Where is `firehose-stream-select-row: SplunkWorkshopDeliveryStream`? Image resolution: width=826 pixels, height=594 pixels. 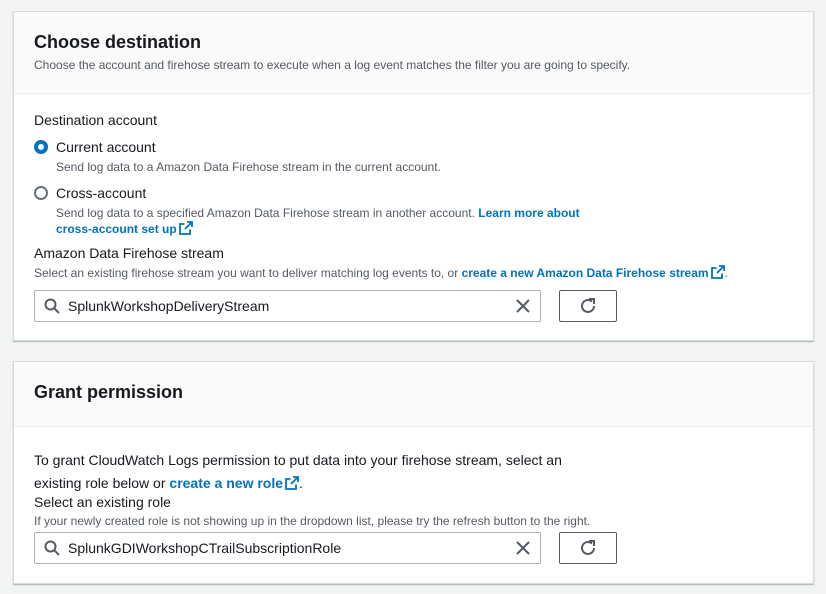 firehose-stream-select-row: SplunkWorkshopDeliveryStream is located at coordinates (325, 306).